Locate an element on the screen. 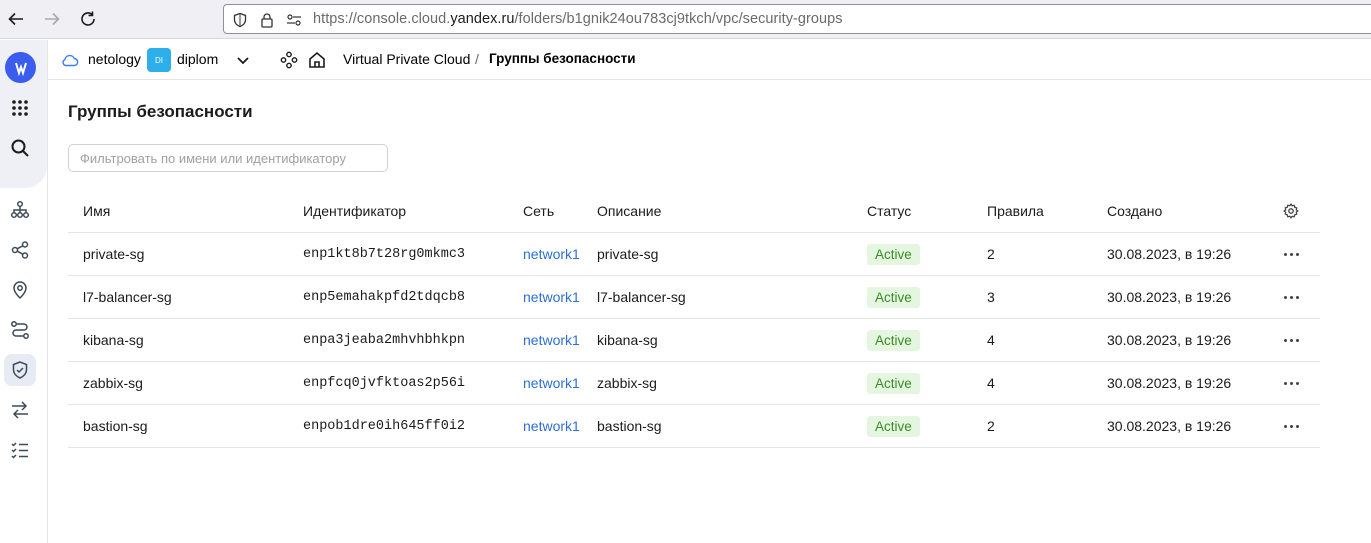 The height and width of the screenshot is (543, 1371). cloud-name: netology is located at coordinates (114, 59).